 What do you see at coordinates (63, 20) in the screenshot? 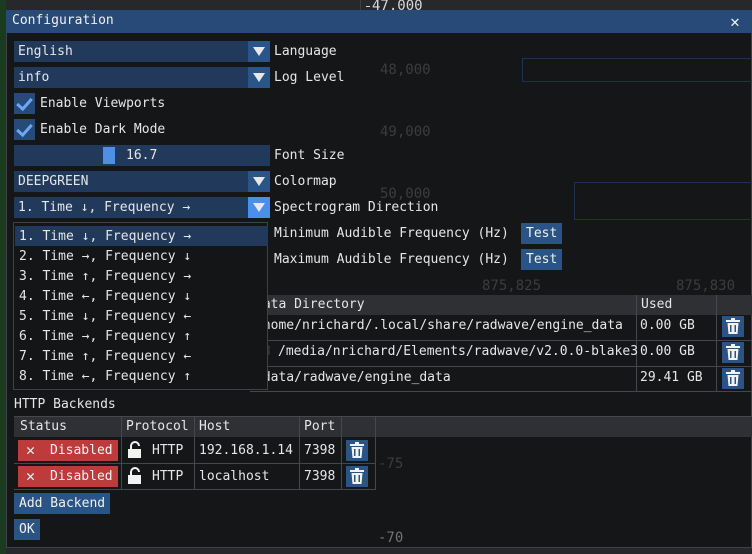
I see `window-title: Configuration` at bounding box center [63, 20].